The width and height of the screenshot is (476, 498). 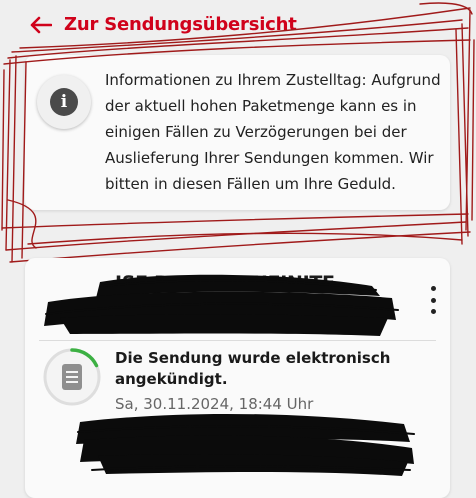 I want to click on divider, so click(x=237, y=340).